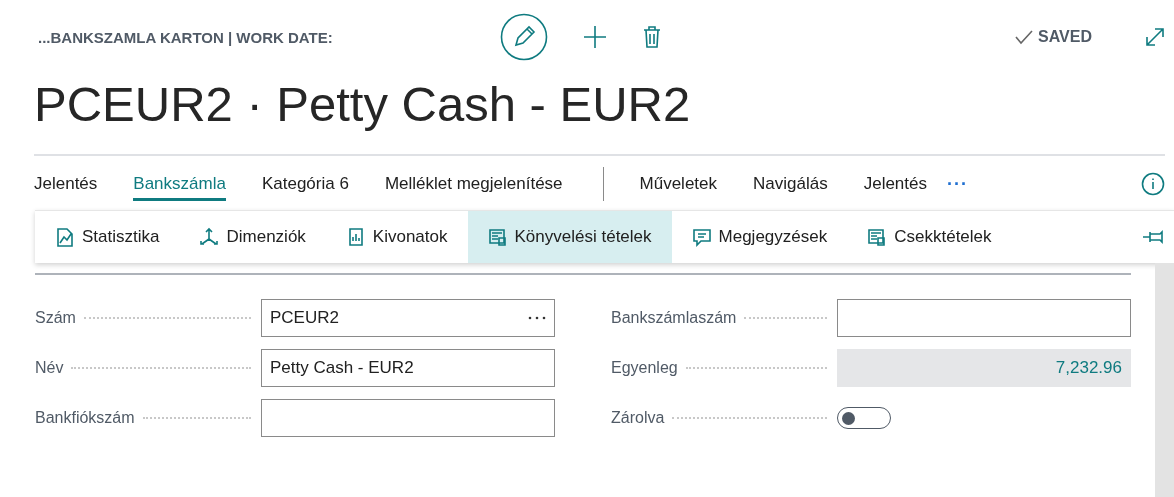  I want to click on menu-item: Navigálás, so click(790, 184).